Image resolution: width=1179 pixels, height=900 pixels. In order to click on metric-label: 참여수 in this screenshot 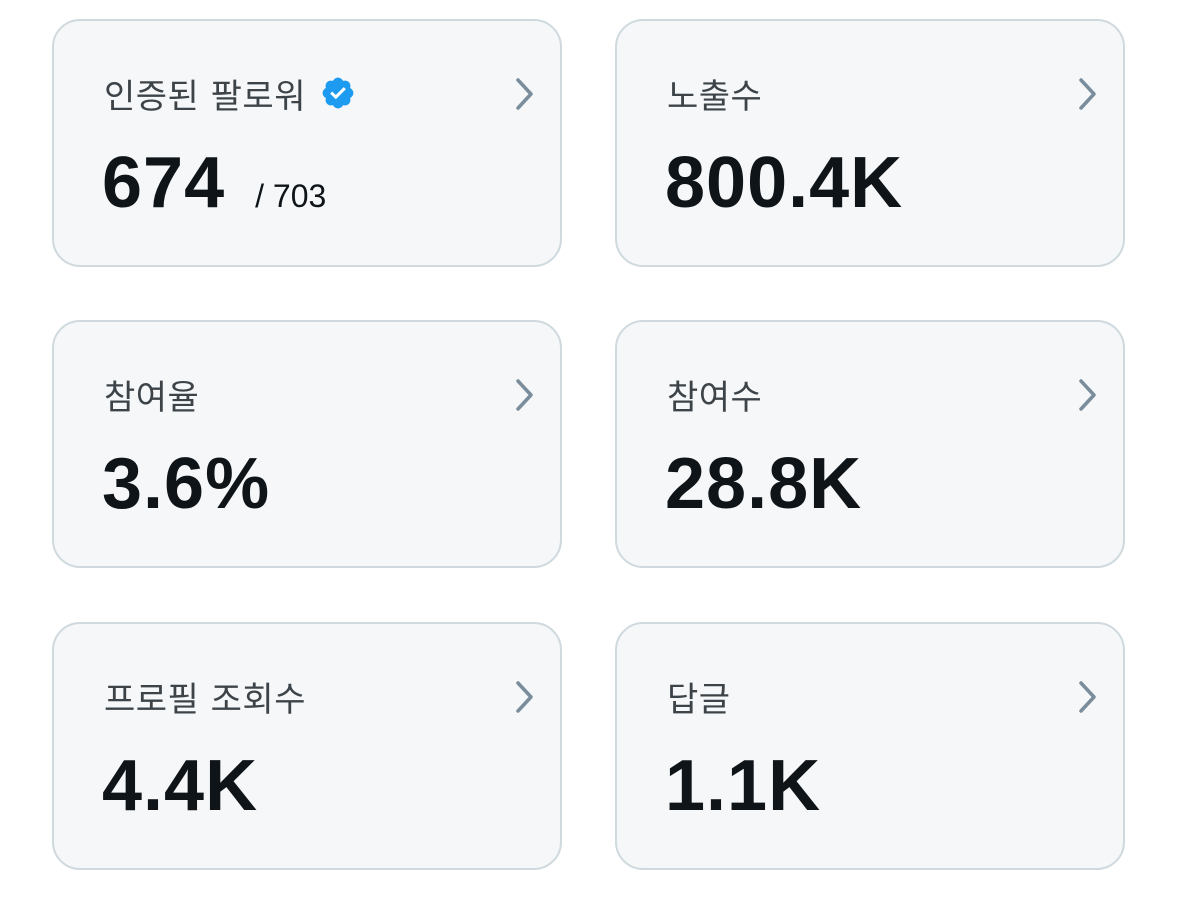, I will do `click(715, 397)`.